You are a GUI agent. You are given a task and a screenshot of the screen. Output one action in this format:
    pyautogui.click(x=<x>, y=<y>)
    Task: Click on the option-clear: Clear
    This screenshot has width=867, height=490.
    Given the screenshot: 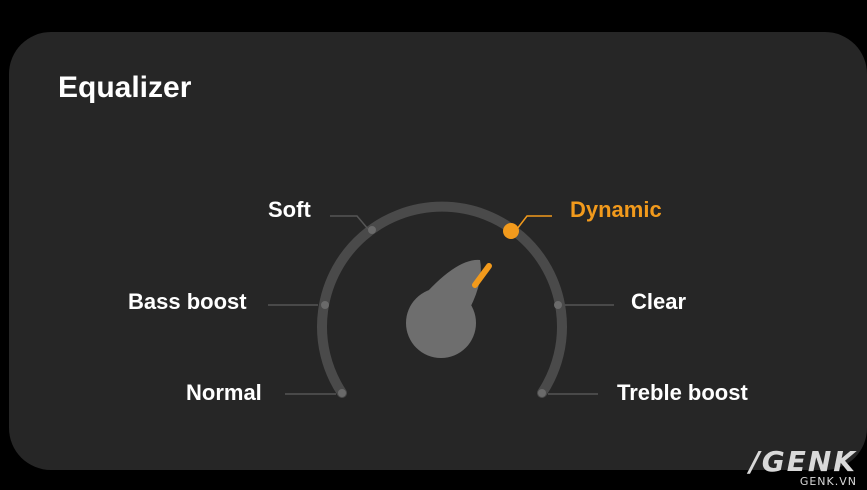 What is the action you would take?
    pyautogui.click(x=658, y=302)
    